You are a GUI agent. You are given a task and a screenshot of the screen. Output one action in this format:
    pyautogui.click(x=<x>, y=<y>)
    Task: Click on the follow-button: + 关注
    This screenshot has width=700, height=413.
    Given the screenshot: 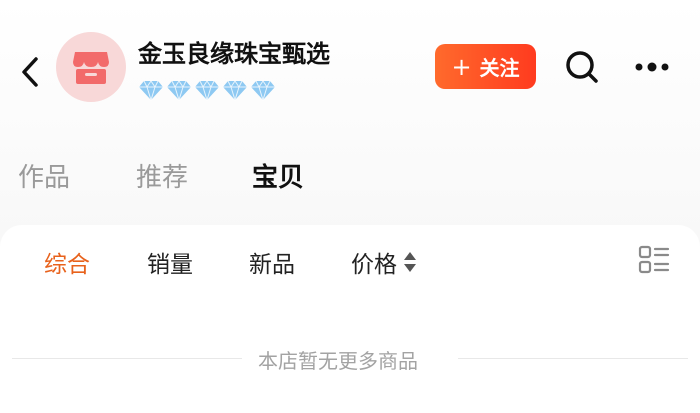 What is the action you would take?
    pyautogui.click(x=485, y=66)
    